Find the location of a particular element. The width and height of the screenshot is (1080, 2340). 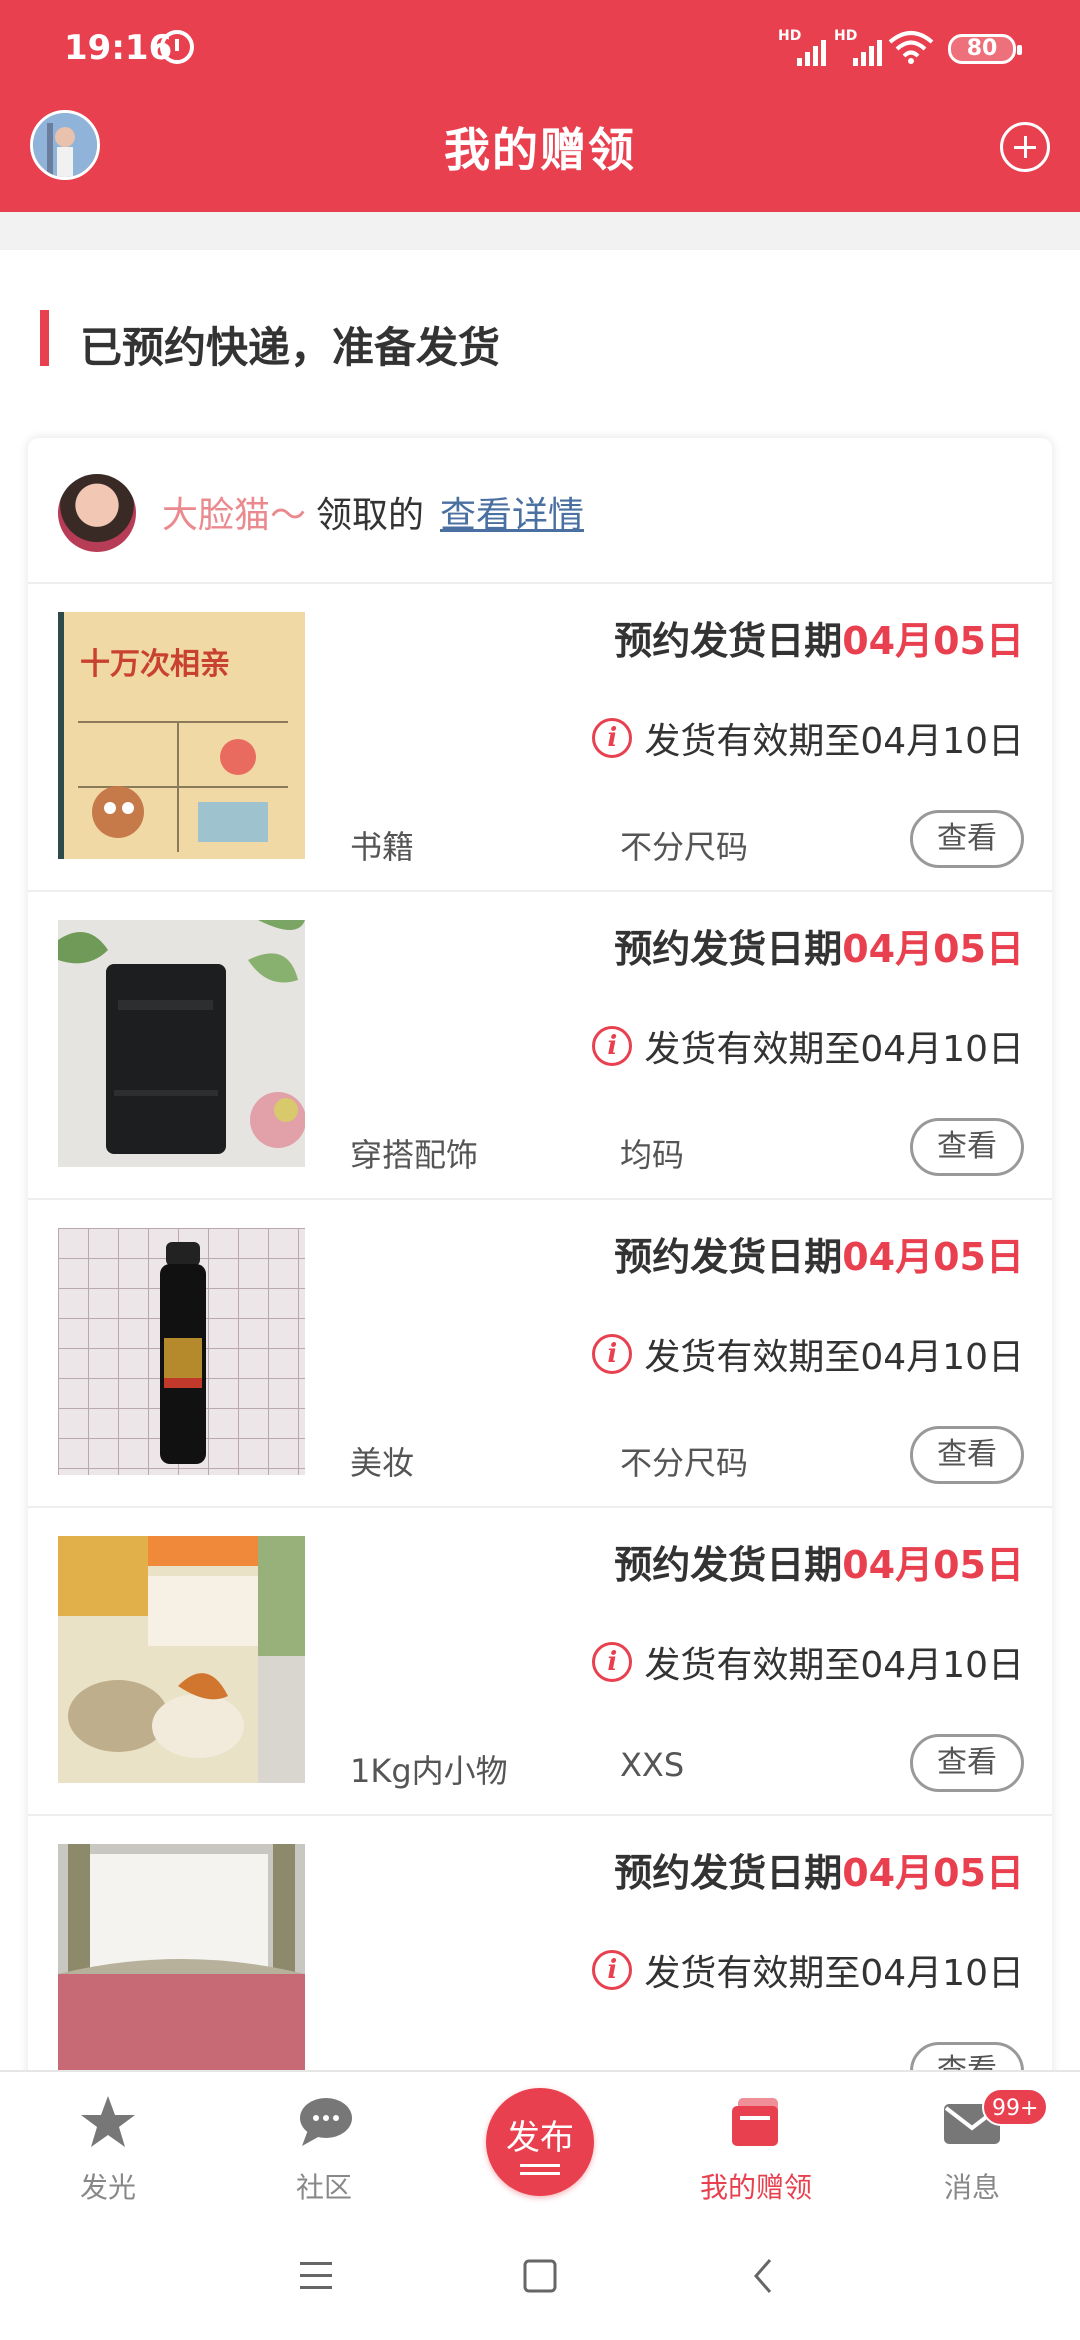

item-category: 1Kg内小物 is located at coordinates (429, 1771).